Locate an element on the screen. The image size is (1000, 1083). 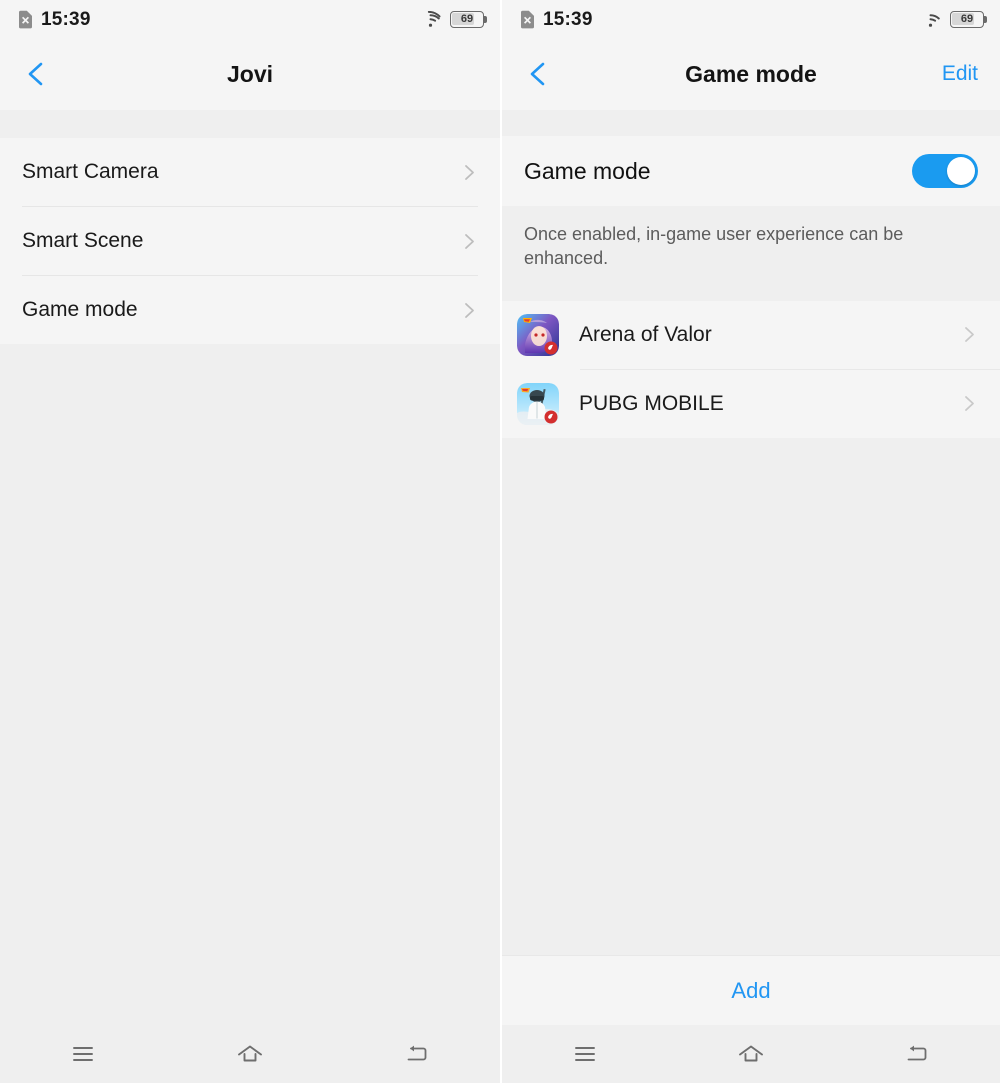
system-navigation-bar-left is located at coordinates (250, 1054).